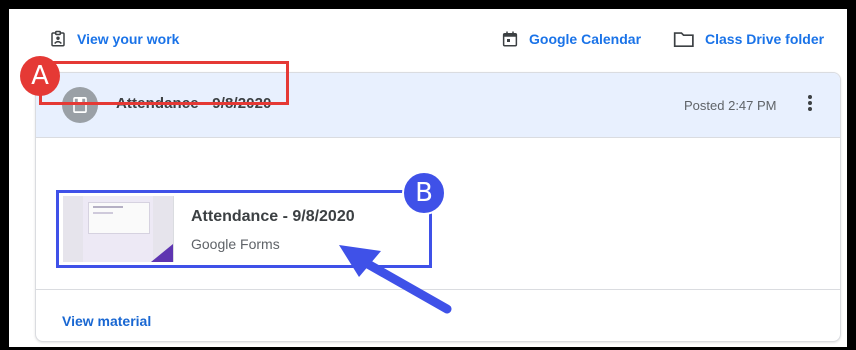 Image resolution: width=856 pixels, height=350 pixels. Describe the element at coordinates (118, 229) in the screenshot. I see `attachment-thumbnail` at that location.